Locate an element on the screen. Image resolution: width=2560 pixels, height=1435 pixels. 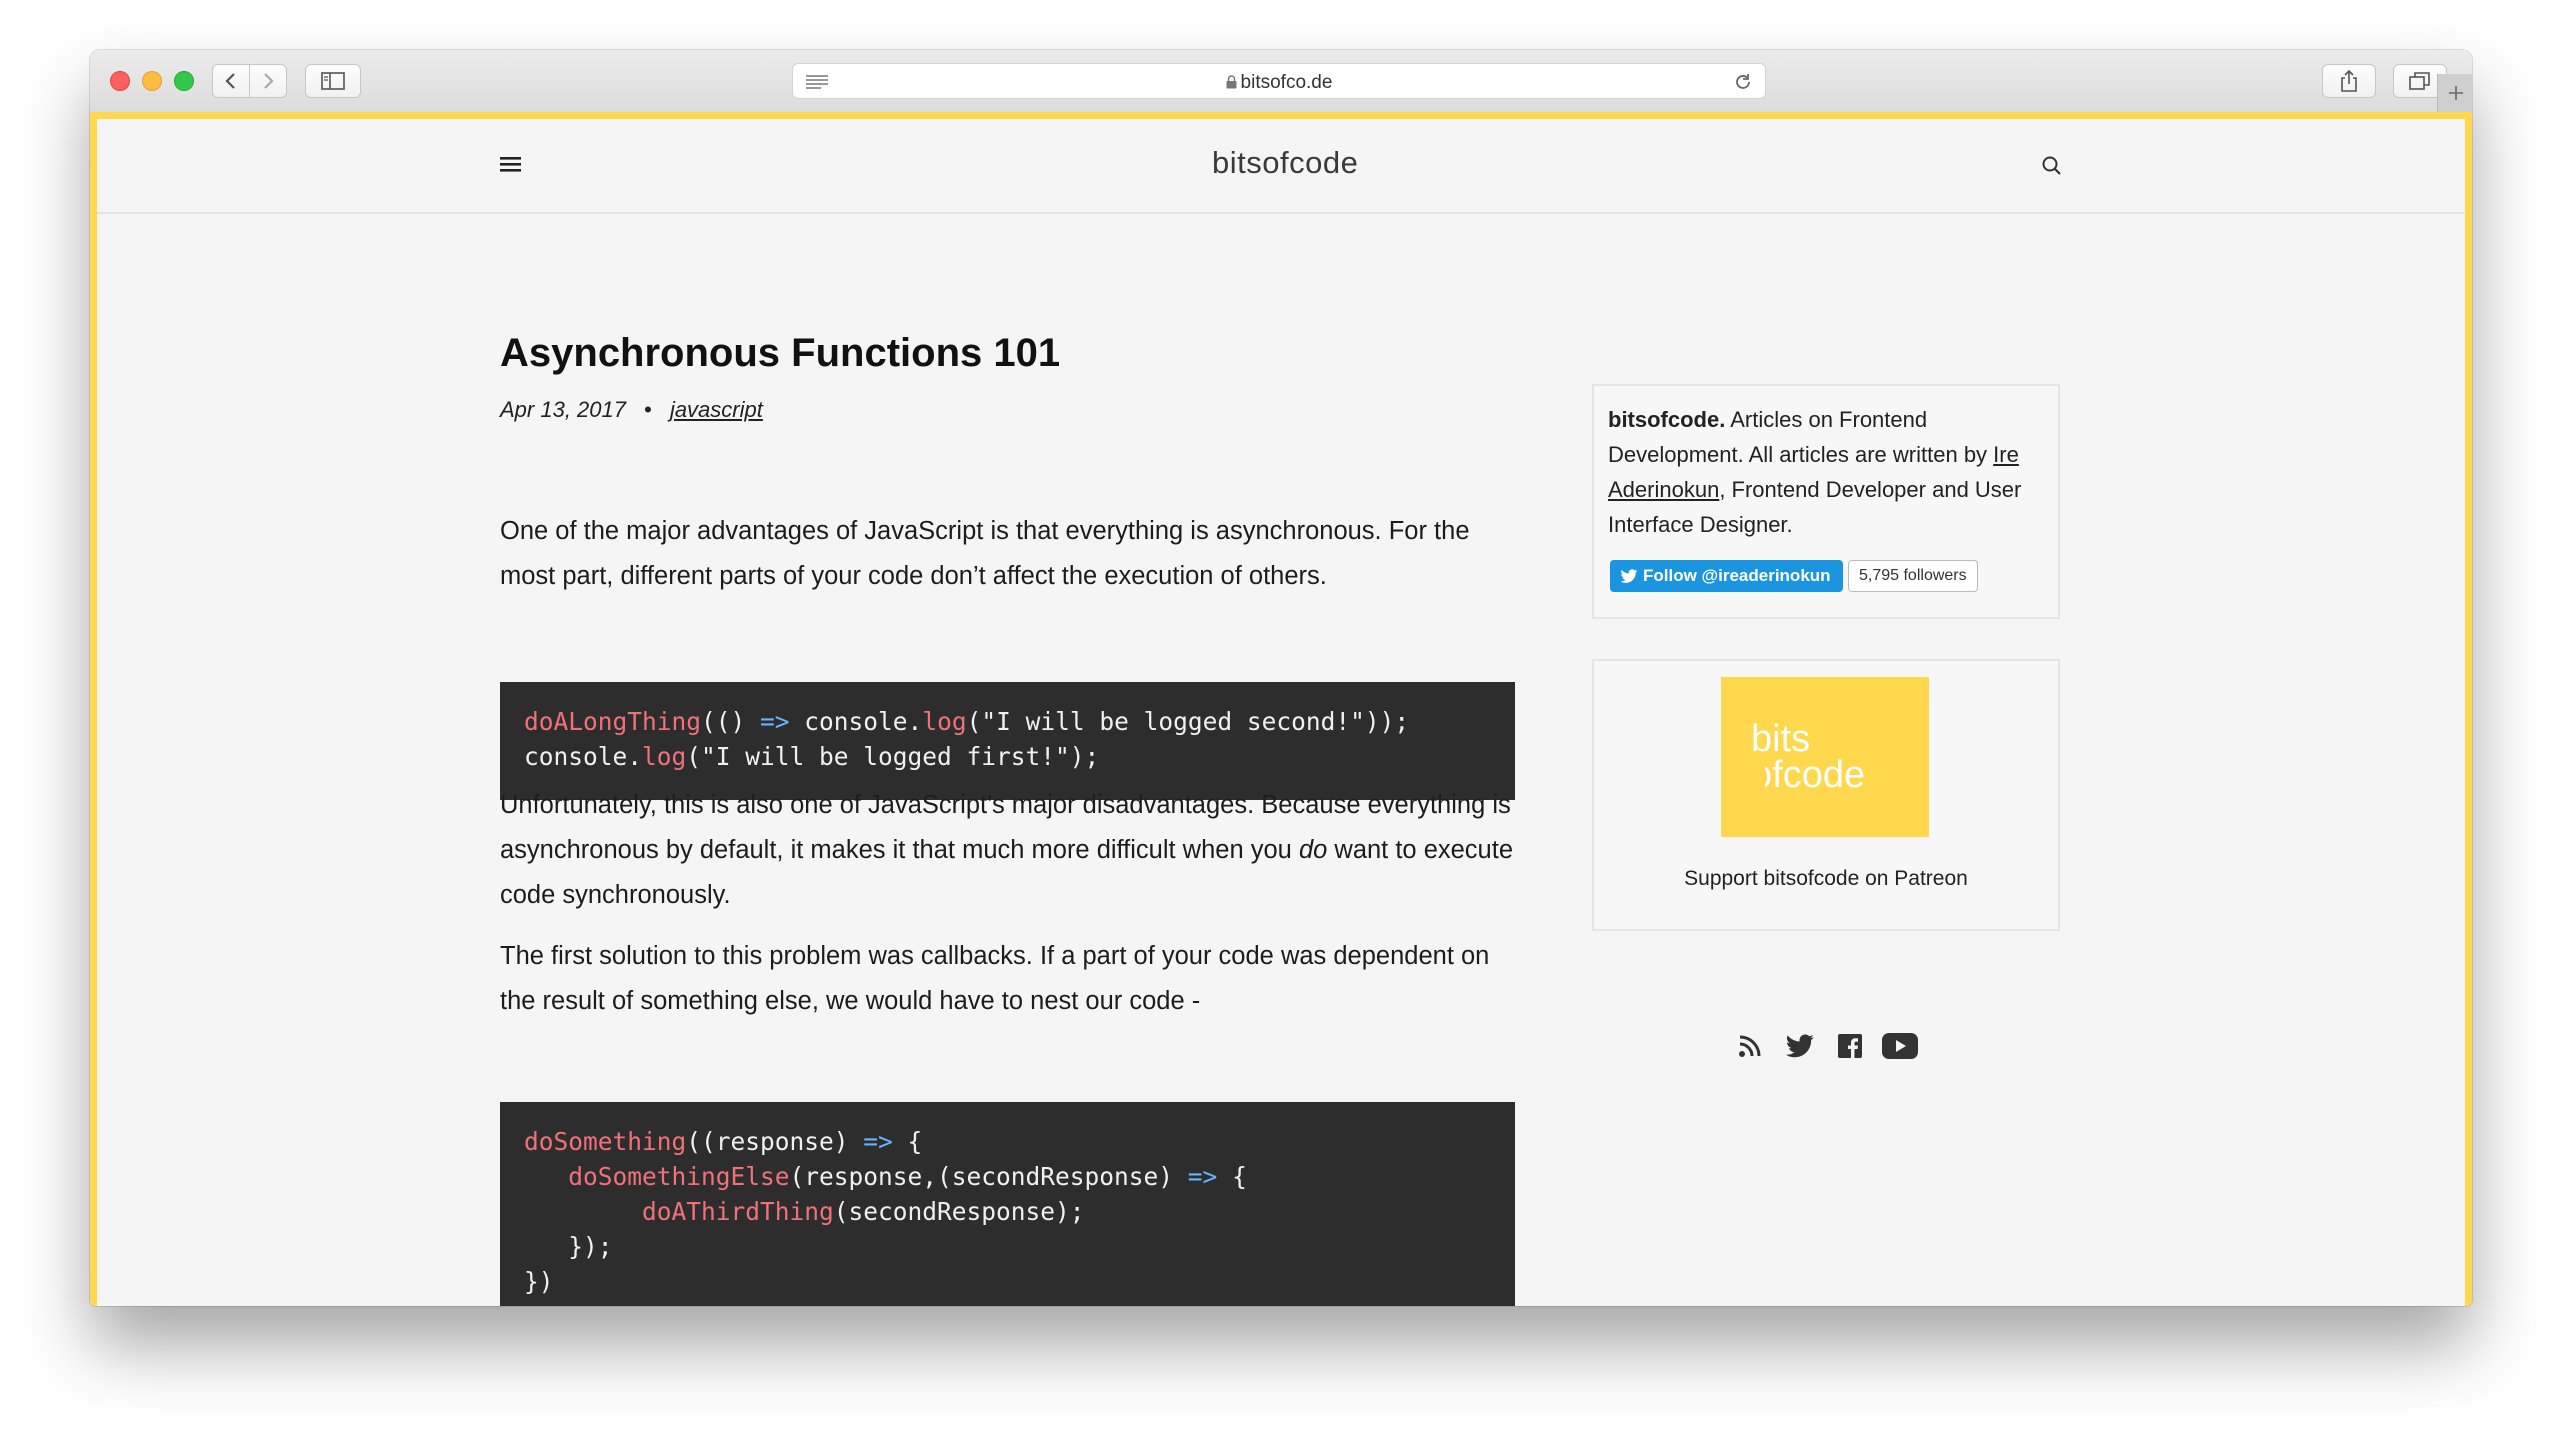
article-meta: Apr 13, 2017 • javascript is located at coordinates (631, 410).